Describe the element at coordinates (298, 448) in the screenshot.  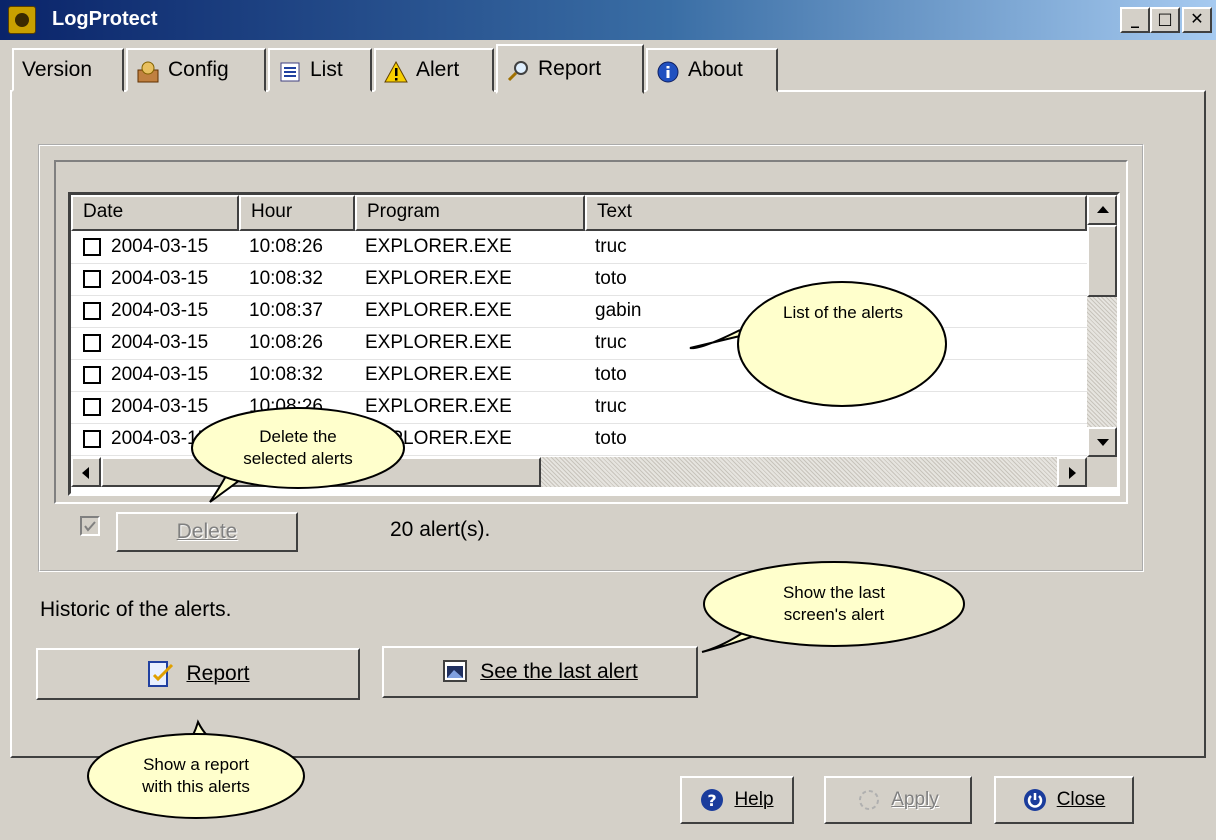
I see `callout-delete-text: Delete the selected alerts` at that location.